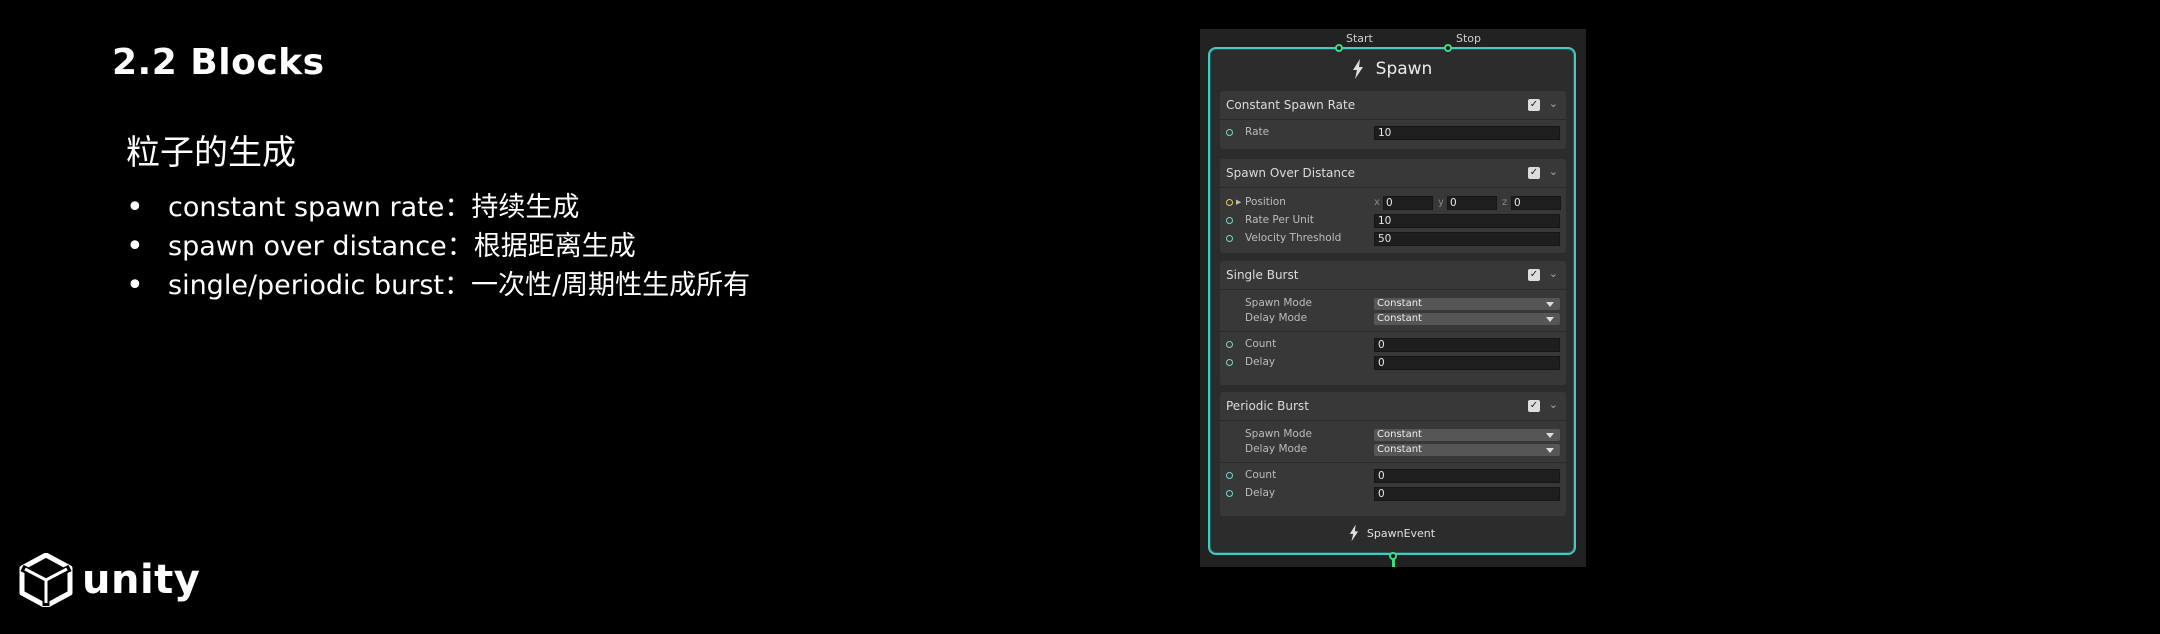 This screenshot has width=2160, height=634. I want to click on spawn-event-output: SpawnEvent, so click(1392, 533).